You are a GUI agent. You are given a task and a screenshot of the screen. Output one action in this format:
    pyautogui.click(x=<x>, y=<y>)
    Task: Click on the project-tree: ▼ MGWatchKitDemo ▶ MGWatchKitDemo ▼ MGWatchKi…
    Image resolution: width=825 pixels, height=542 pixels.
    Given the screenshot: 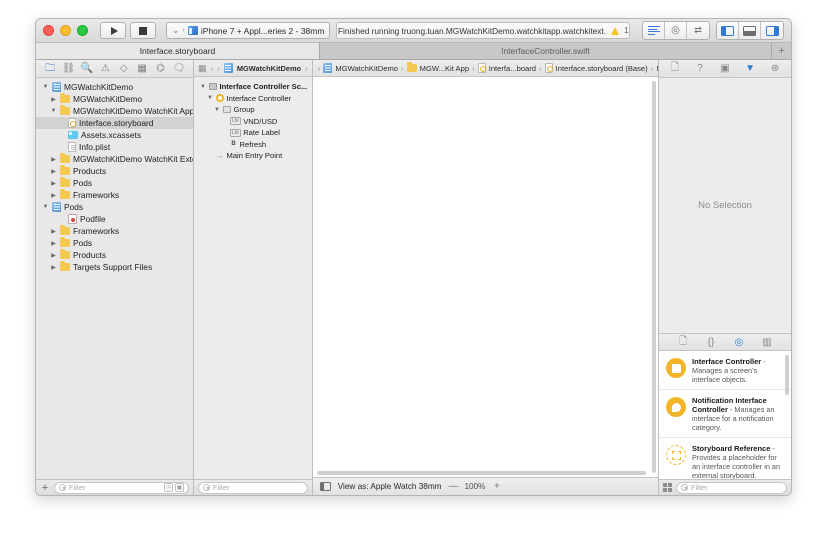 What is the action you would take?
    pyautogui.click(x=114, y=278)
    